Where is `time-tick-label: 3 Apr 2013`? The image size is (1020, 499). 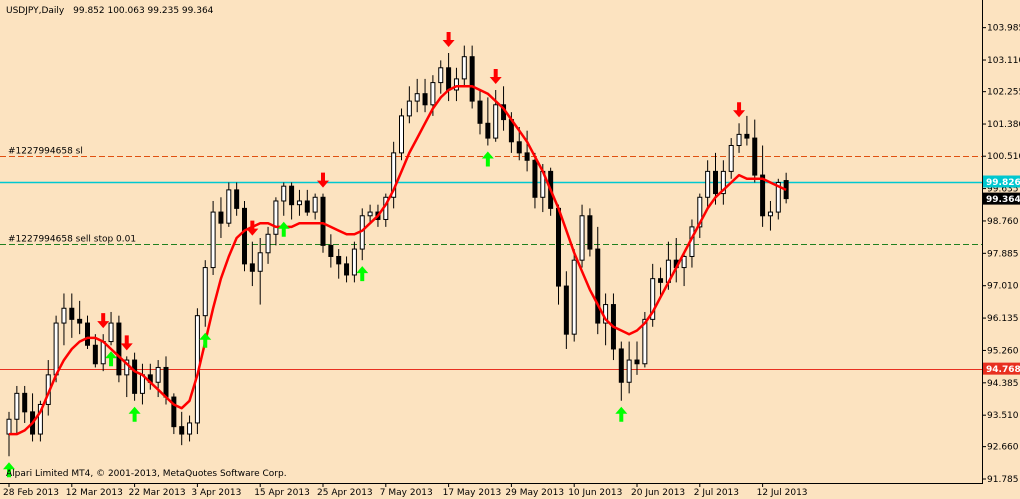 time-tick-label: 3 Apr 2013 is located at coordinates (216, 493).